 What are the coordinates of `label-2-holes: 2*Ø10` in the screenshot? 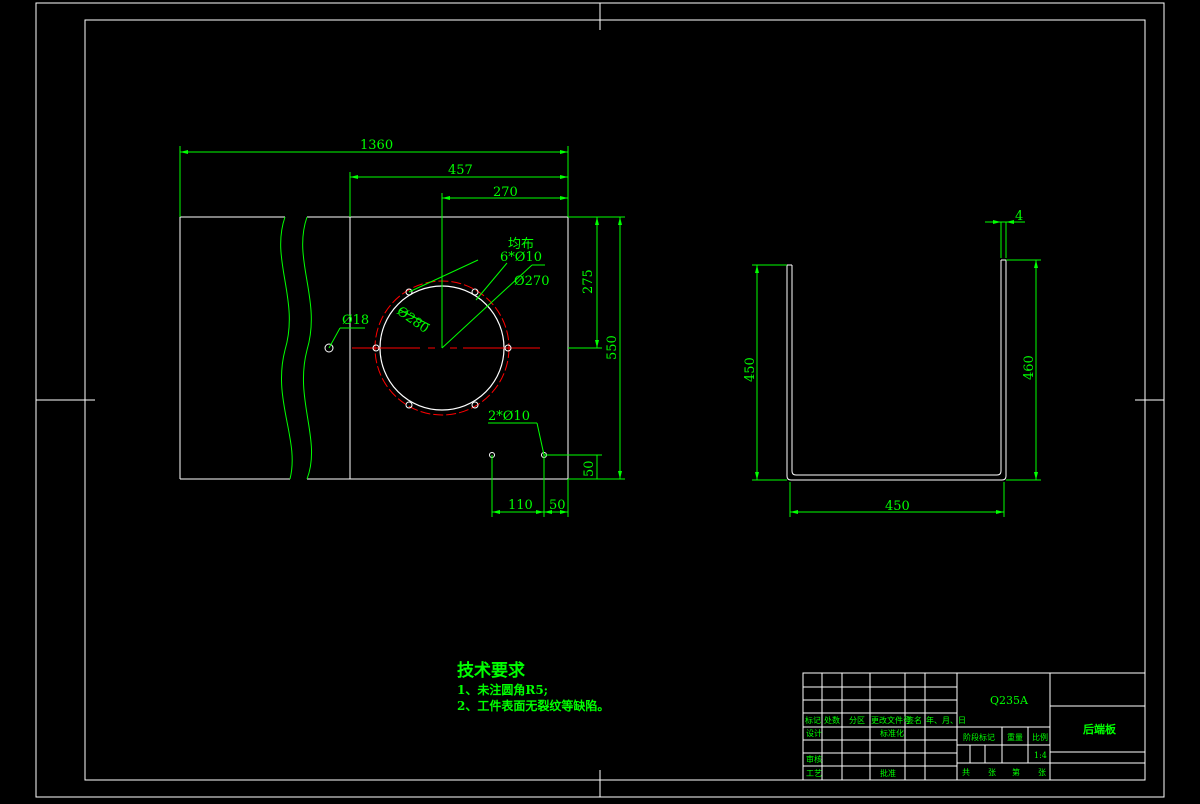 It's located at (509, 416).